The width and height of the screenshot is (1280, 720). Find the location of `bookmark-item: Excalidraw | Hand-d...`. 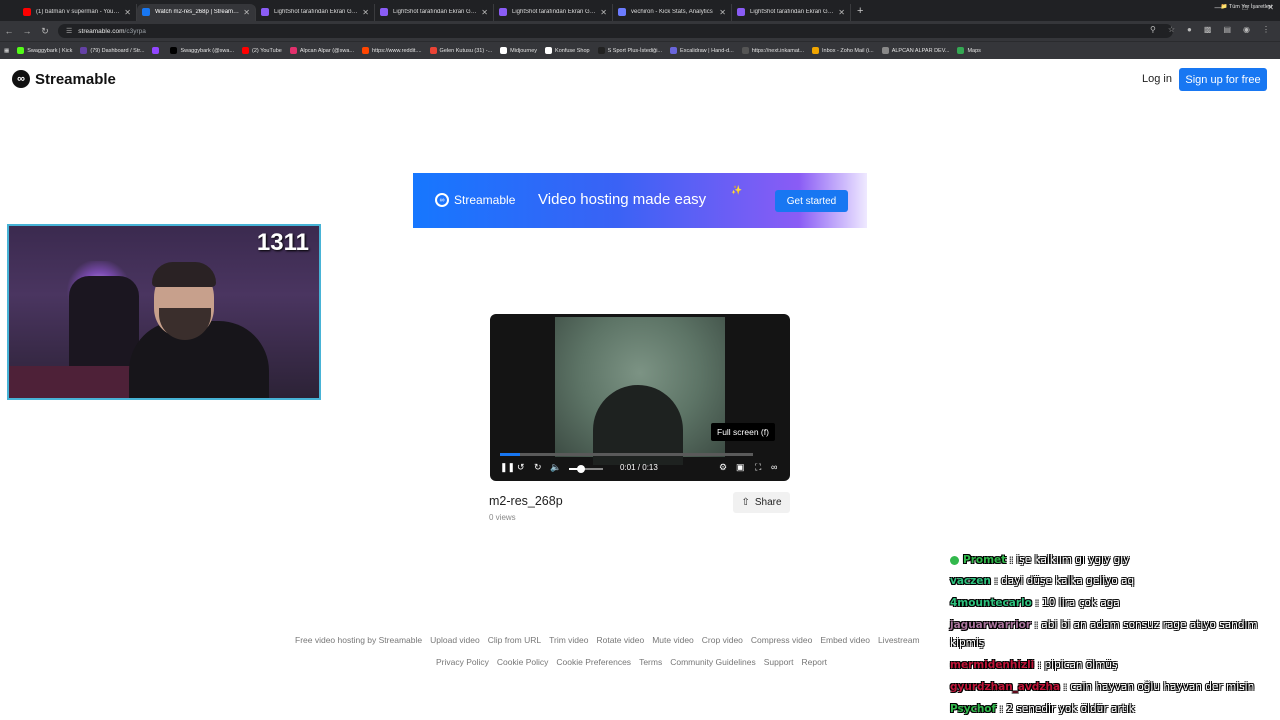

bookmark-item: Excalidraw | Hand-d... is located at coordinates (702, 50).